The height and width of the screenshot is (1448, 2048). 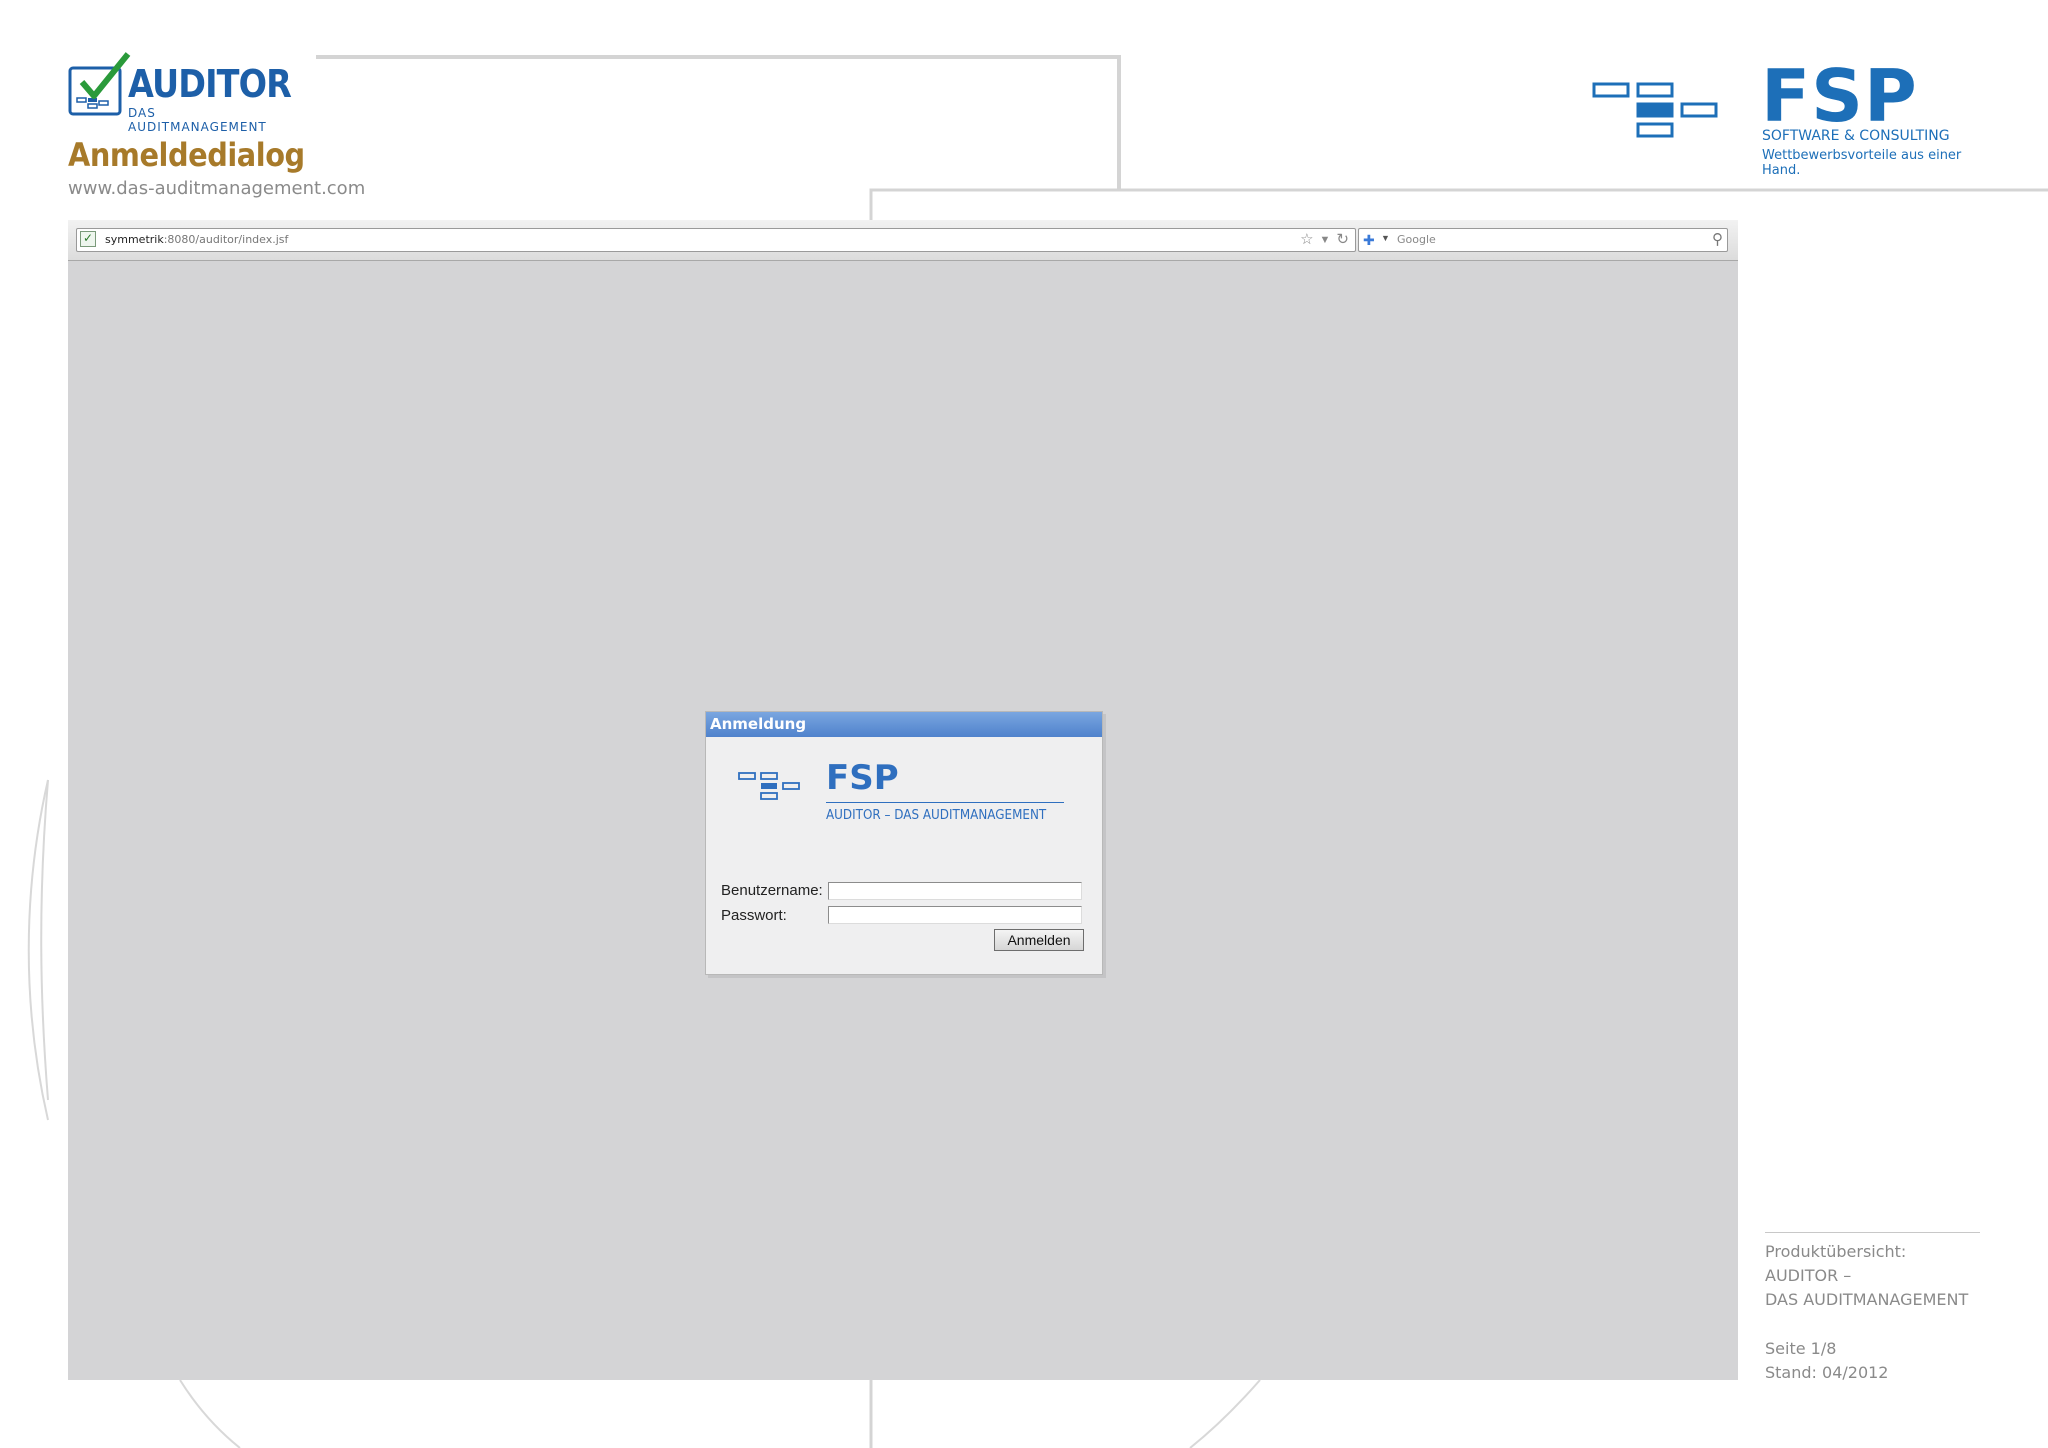 I want to click on dialog-brand-name: FSP, so click(x=862, y=778).